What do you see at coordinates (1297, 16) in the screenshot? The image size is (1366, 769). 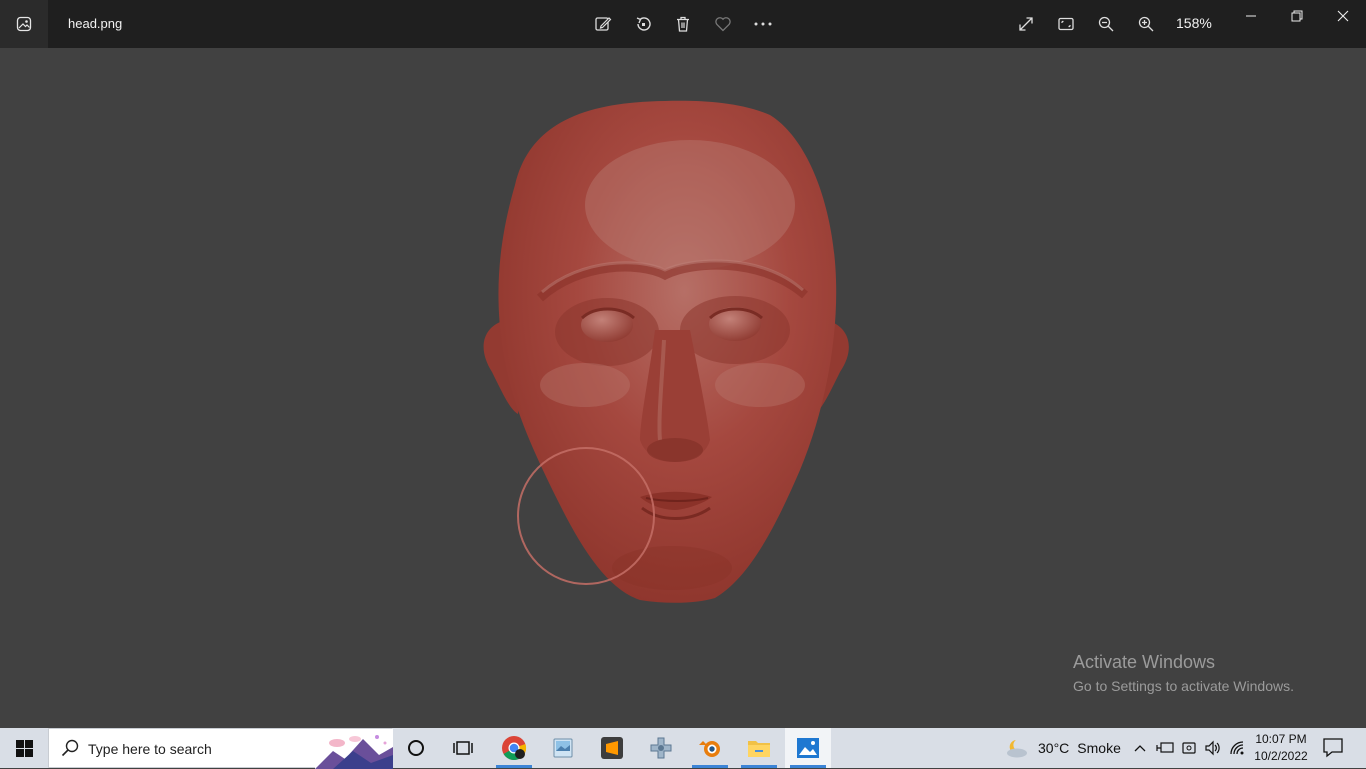 I see `restore-button` at bounding box center [1297, 16].